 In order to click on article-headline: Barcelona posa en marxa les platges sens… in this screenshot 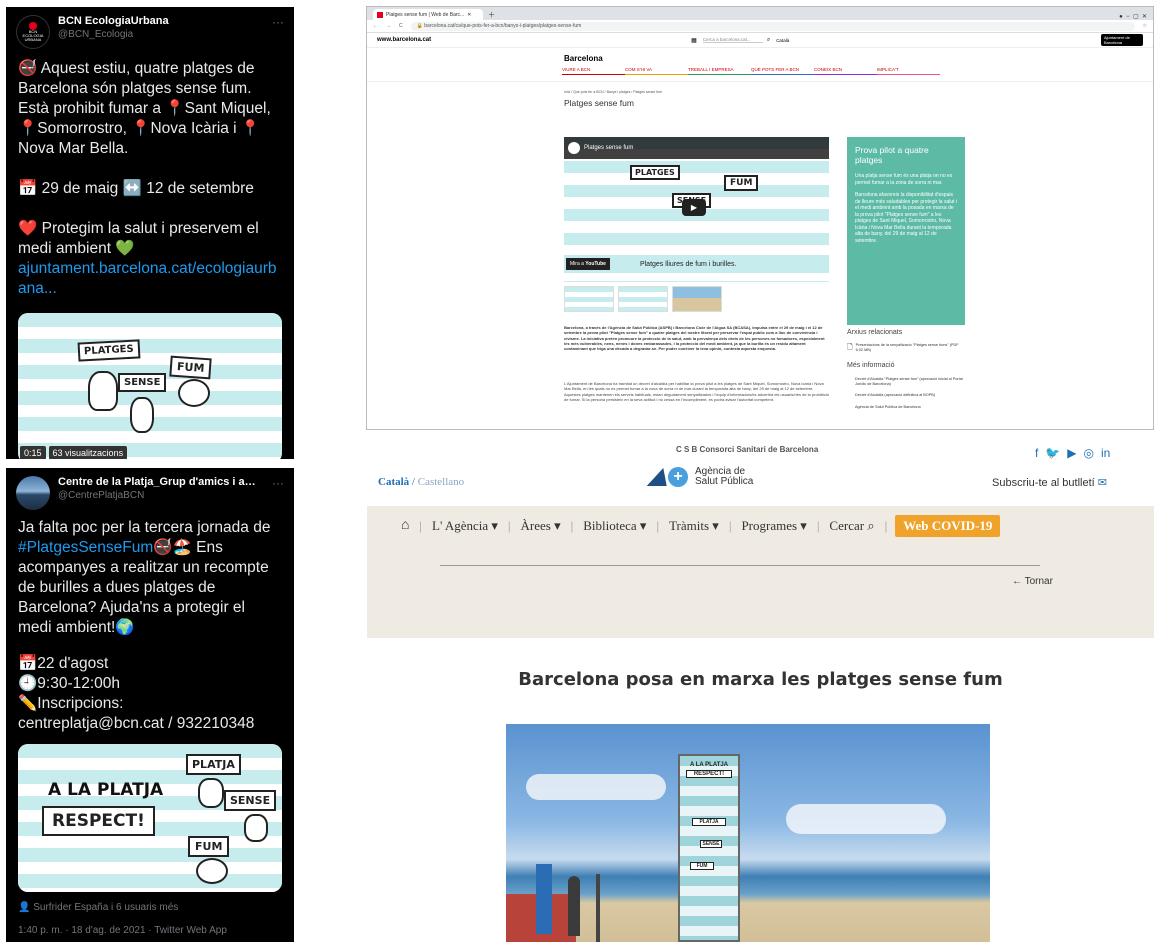, I will do `click(760, 679)`.